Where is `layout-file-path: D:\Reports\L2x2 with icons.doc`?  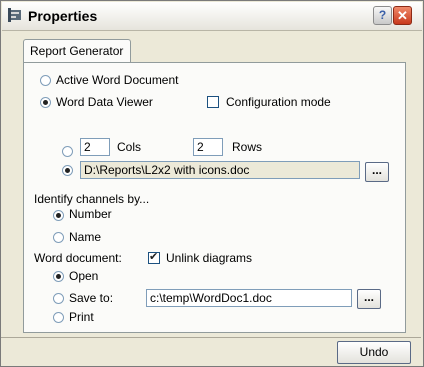 layout-file-path: D:\Reports\L2x2 with icons.doc is located at coordinates (220, 170).